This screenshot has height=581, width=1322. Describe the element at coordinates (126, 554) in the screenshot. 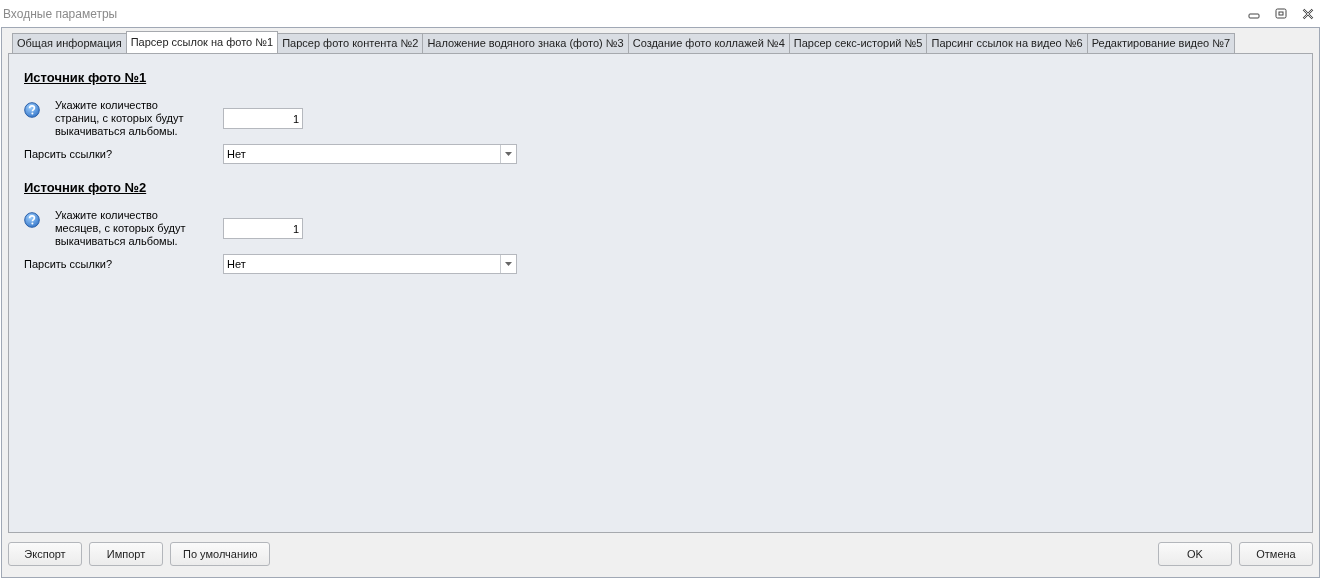

I see `button: Импорт` at that location.